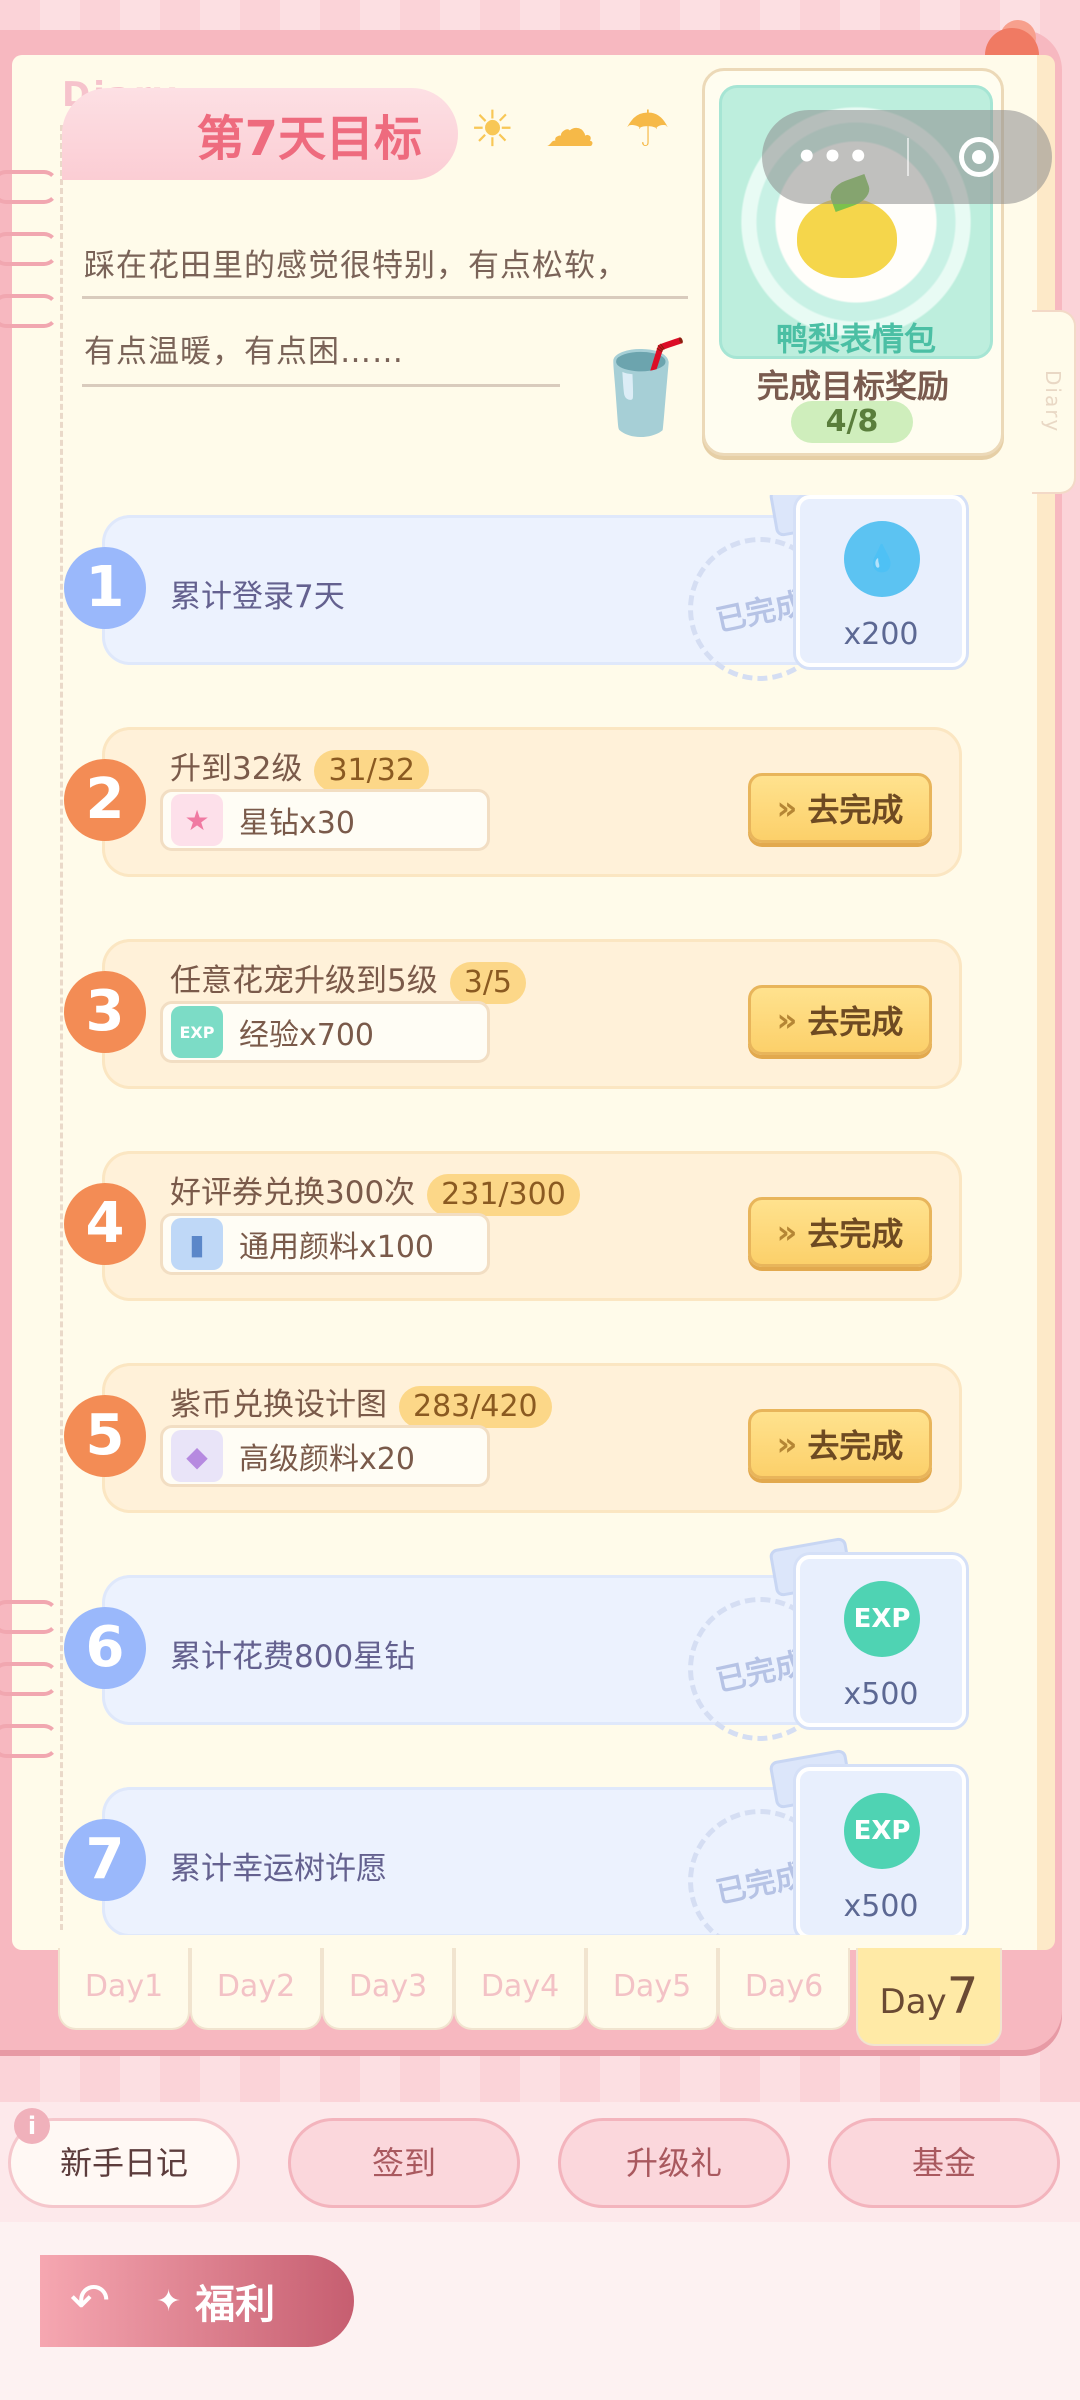 The height and width of the screenshot is (2400, 1080). What do you see at coordinates (337, 1247) in the screenshot?
I see `task-reward-label: 通用颜料x100` at bounding box center [337, 1247].